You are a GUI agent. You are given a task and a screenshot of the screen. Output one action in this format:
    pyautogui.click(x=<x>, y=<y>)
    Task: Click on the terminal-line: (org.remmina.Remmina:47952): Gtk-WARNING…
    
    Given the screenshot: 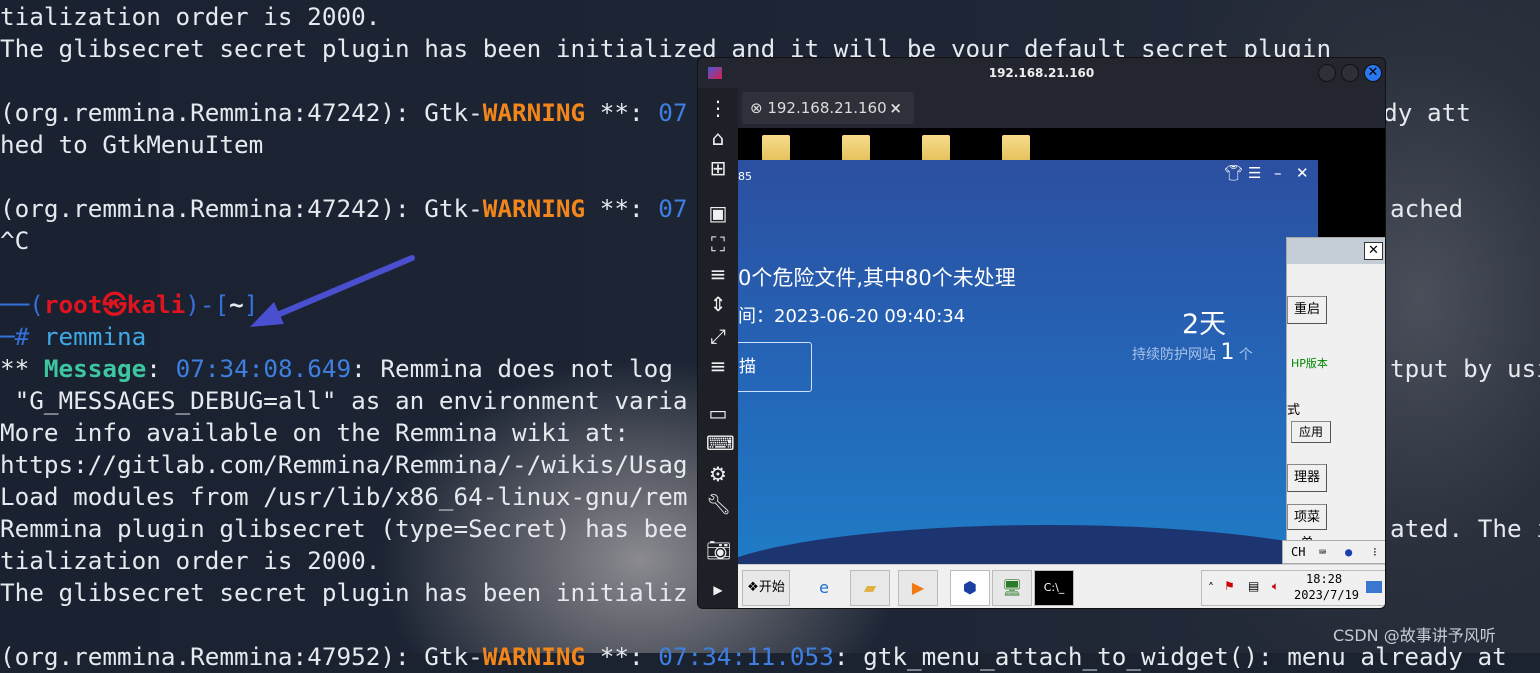 What is the action you would take?
    pyautogui.click(x=753, y=656)
    